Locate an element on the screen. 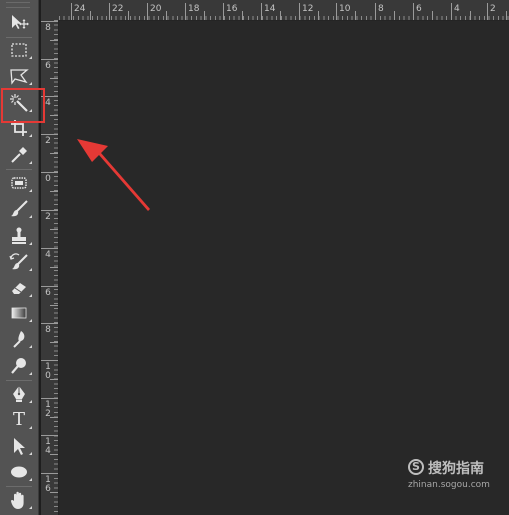 The image size is (509, 515). brush-tool is located at coordinates (19, 209).